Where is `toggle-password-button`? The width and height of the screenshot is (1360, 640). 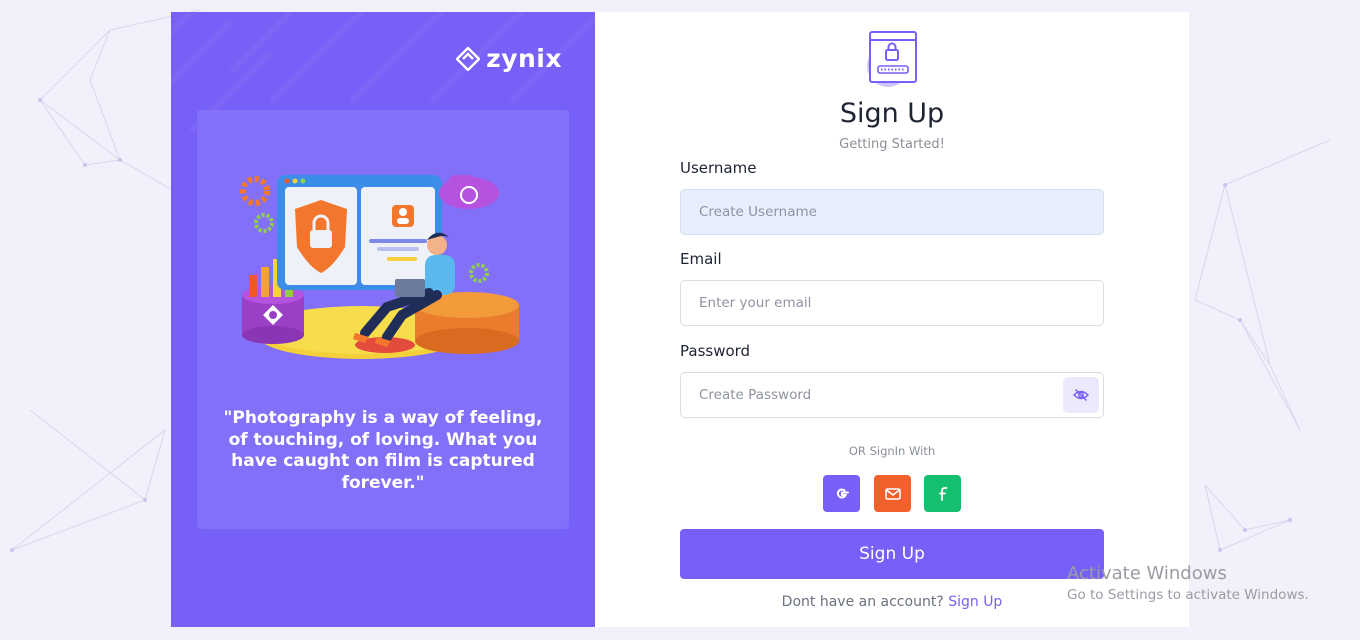 toggle-password-button is located at coordinates (1081, 395).